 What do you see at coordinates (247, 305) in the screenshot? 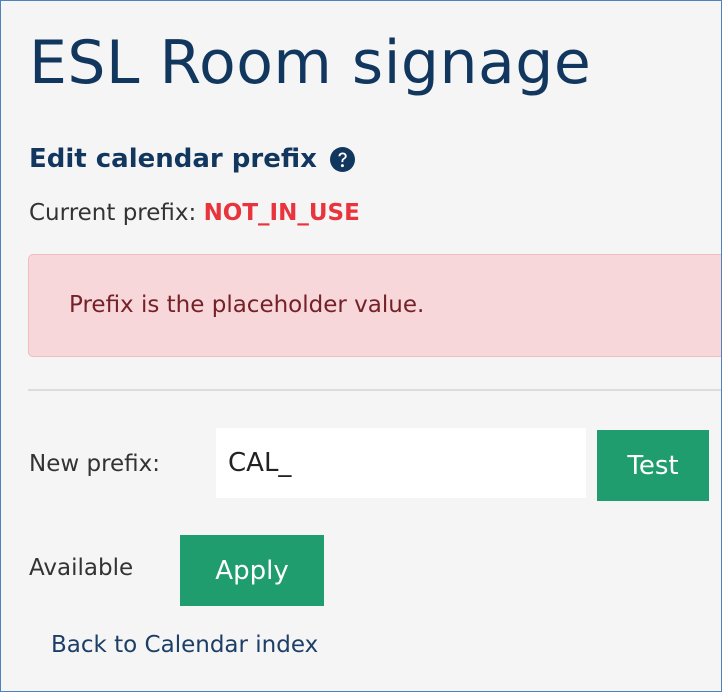
I see `alert-message: Prefix is the placeholder value.` at bounding box center [247, 305].